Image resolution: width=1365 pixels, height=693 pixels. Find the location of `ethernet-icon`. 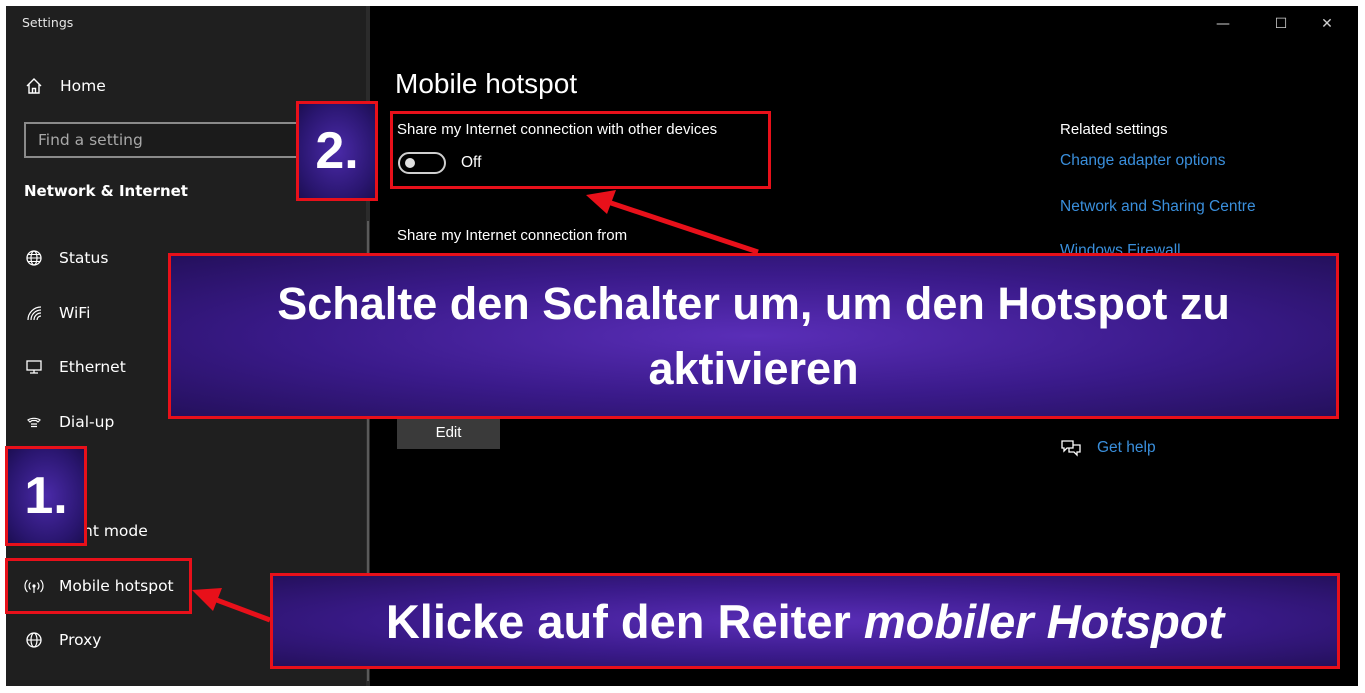

ethernet-icon is located at coordinates (34, 367).